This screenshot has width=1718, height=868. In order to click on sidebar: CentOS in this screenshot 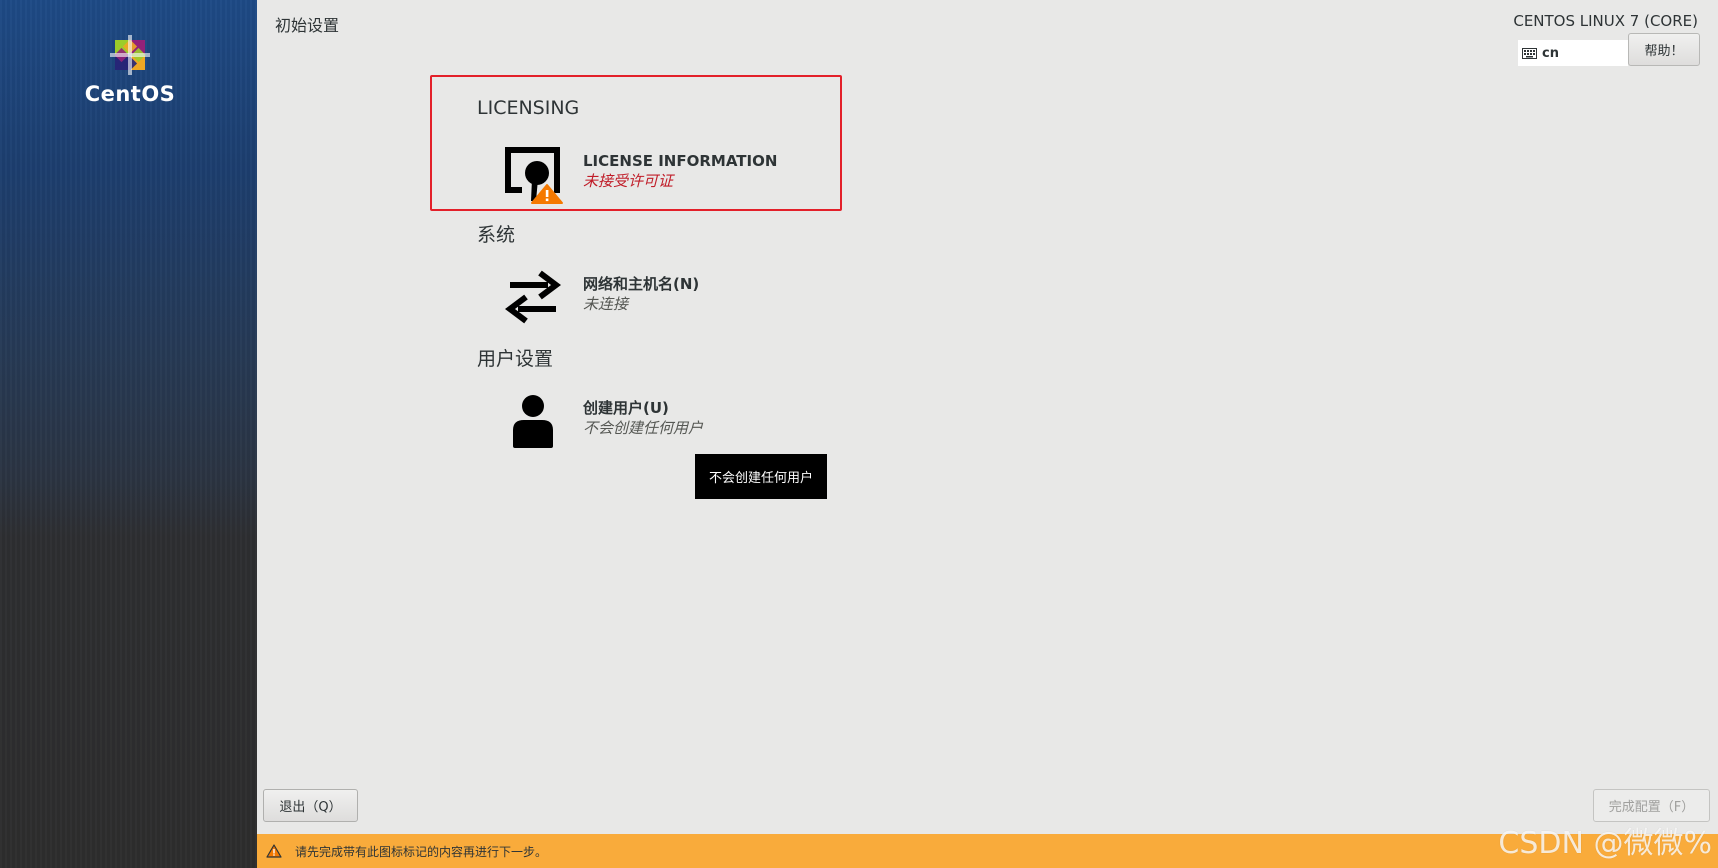, I will do `click(128, 434)`.